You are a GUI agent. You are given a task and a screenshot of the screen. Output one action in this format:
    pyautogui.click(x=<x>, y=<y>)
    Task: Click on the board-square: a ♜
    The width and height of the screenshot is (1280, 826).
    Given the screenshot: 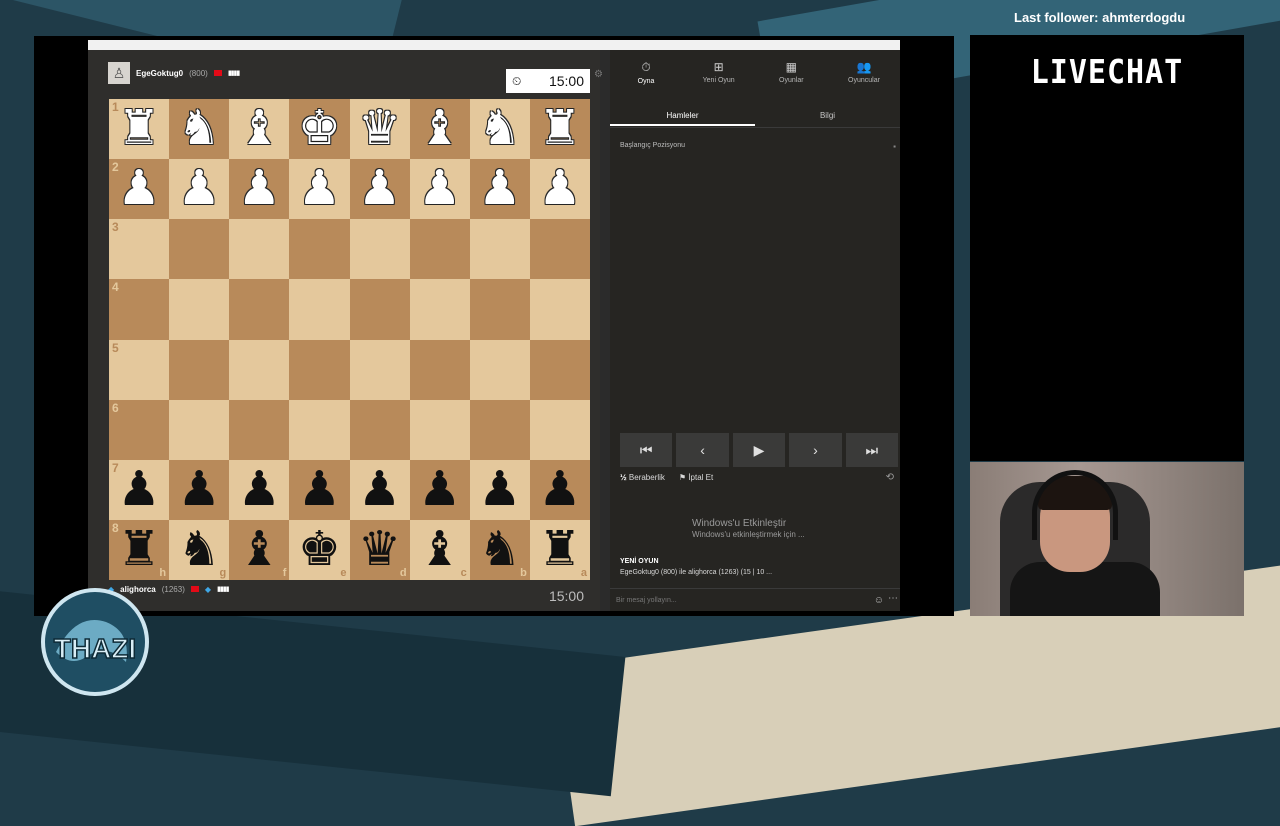 What is the action you would take?
    pyautogui.click(x=559, y=549)
    